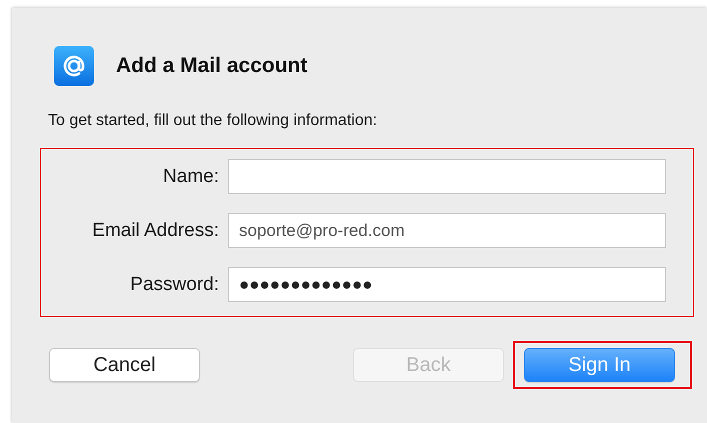 The image size is (707, 423). What do you see at coordinates (191, 177) in the screenshot?
I see `field-label: Name:` at bounding box center [191, 177].